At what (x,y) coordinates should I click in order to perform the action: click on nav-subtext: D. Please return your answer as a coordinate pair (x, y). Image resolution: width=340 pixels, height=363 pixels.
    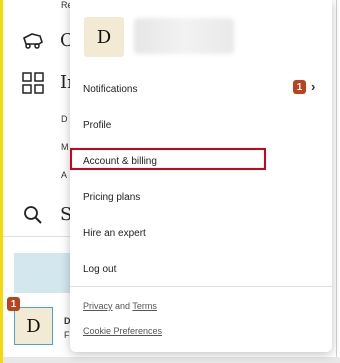
    Looking at the image, I should click on (64, 119).